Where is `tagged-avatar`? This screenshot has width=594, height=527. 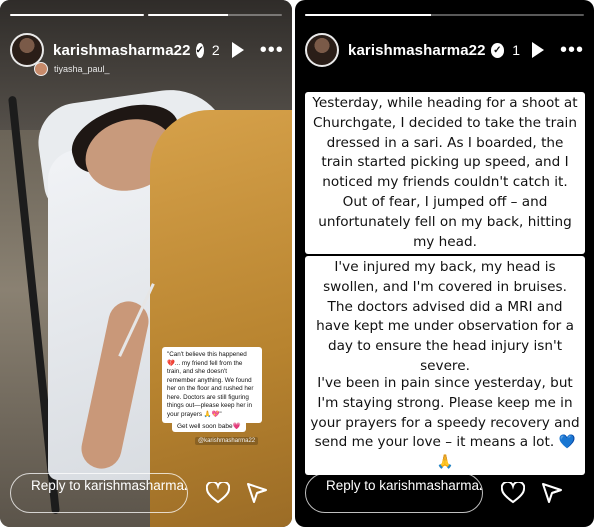
tagged-avatar is located at coordinates (41, 69).